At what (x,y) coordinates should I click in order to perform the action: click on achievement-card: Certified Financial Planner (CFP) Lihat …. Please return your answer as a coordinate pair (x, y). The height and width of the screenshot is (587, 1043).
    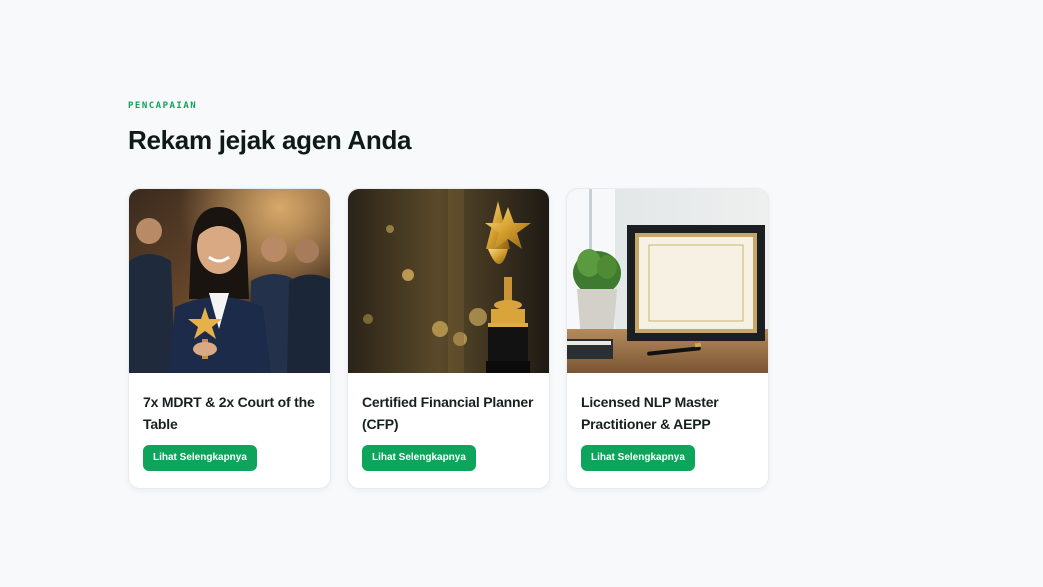
    Looking at the image, I should click on (448, 338).